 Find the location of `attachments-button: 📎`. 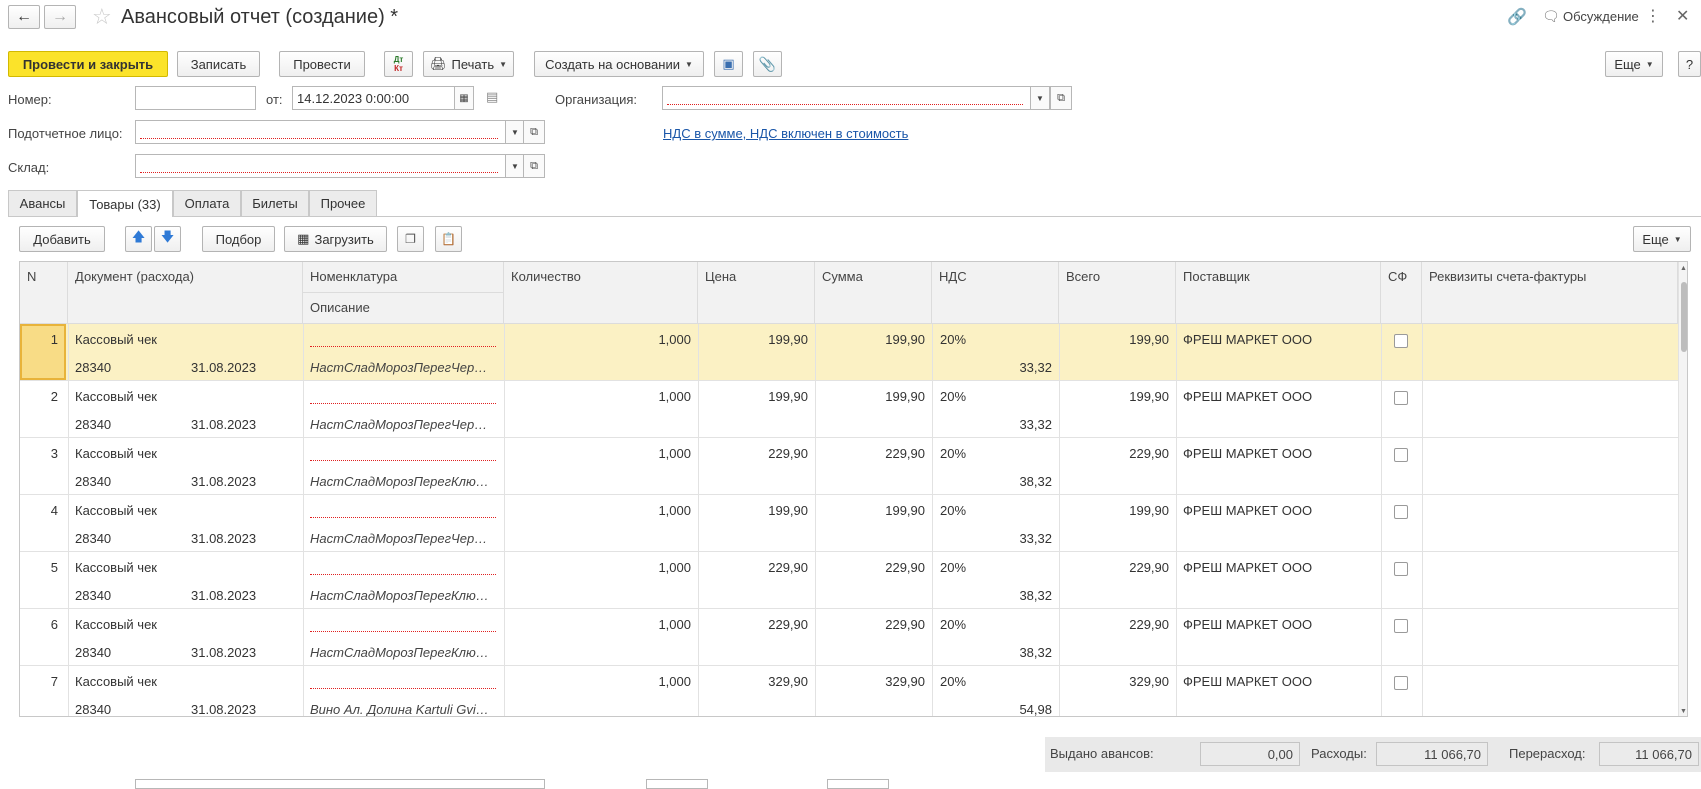

attachments-button: 📎 is located at coordinates (767, 64).